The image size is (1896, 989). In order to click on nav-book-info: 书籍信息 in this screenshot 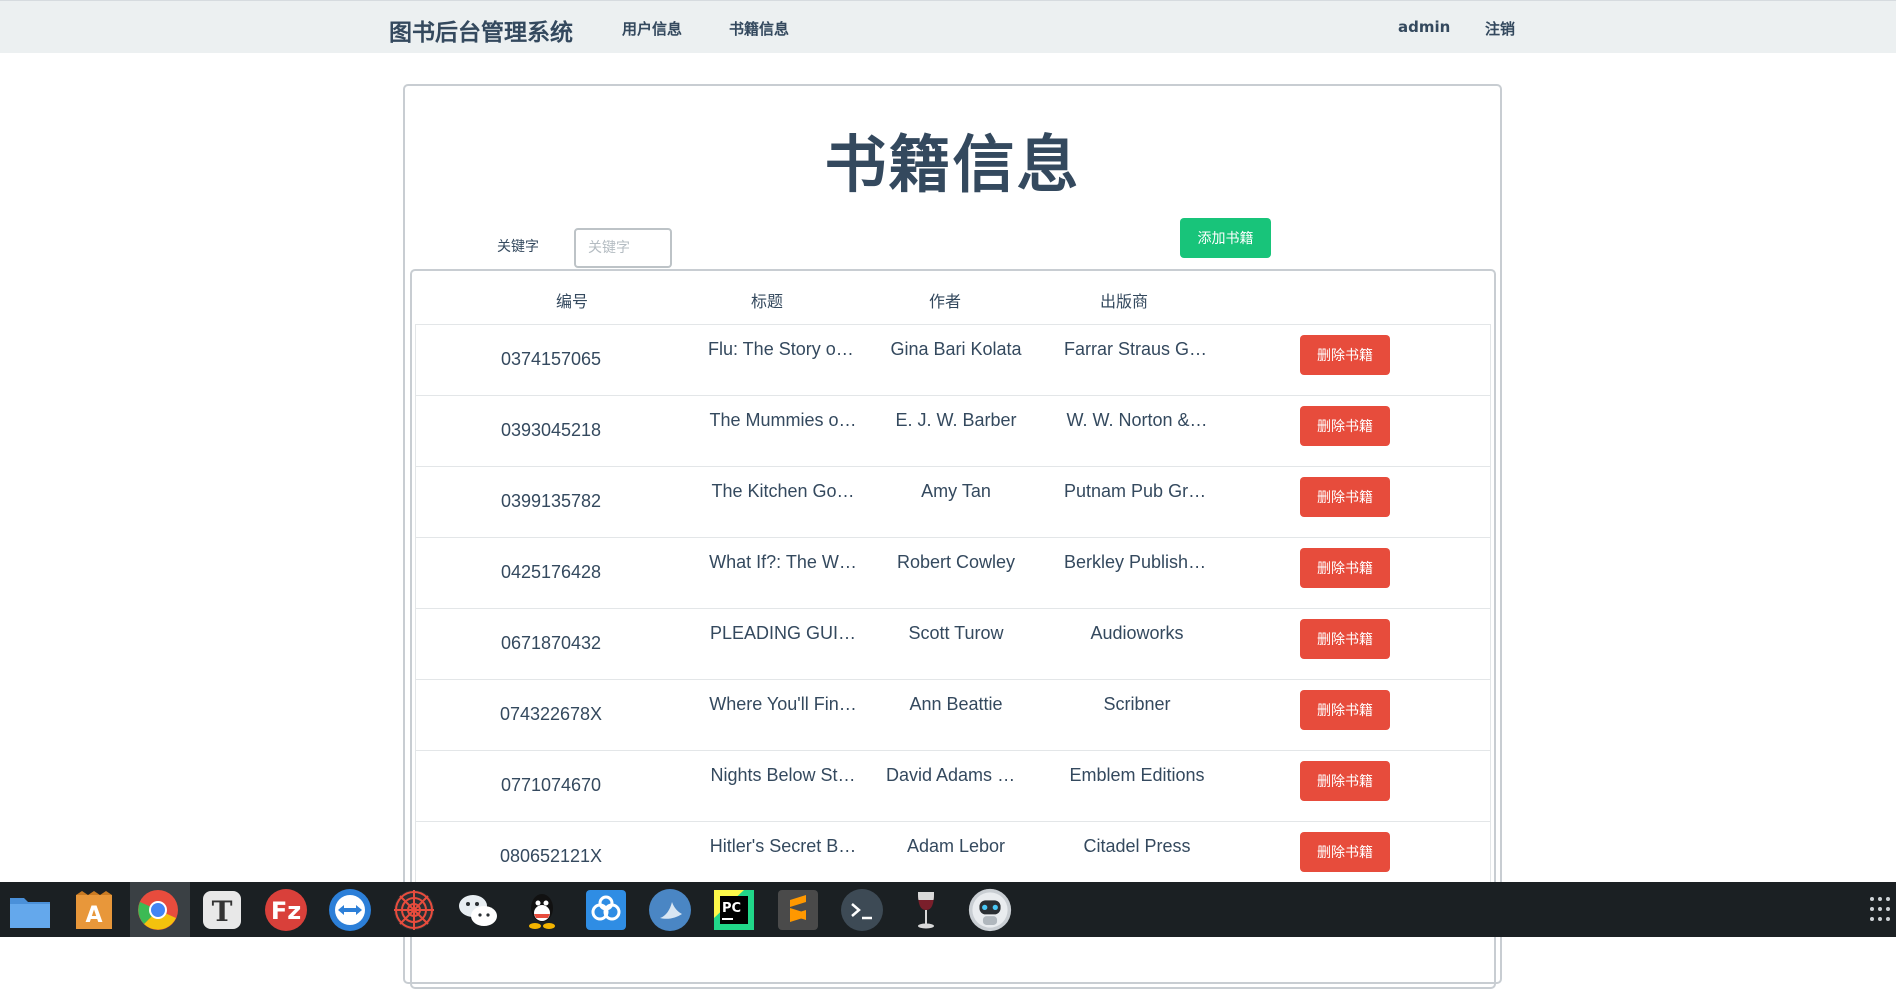, I will do `click(759, 28)`.